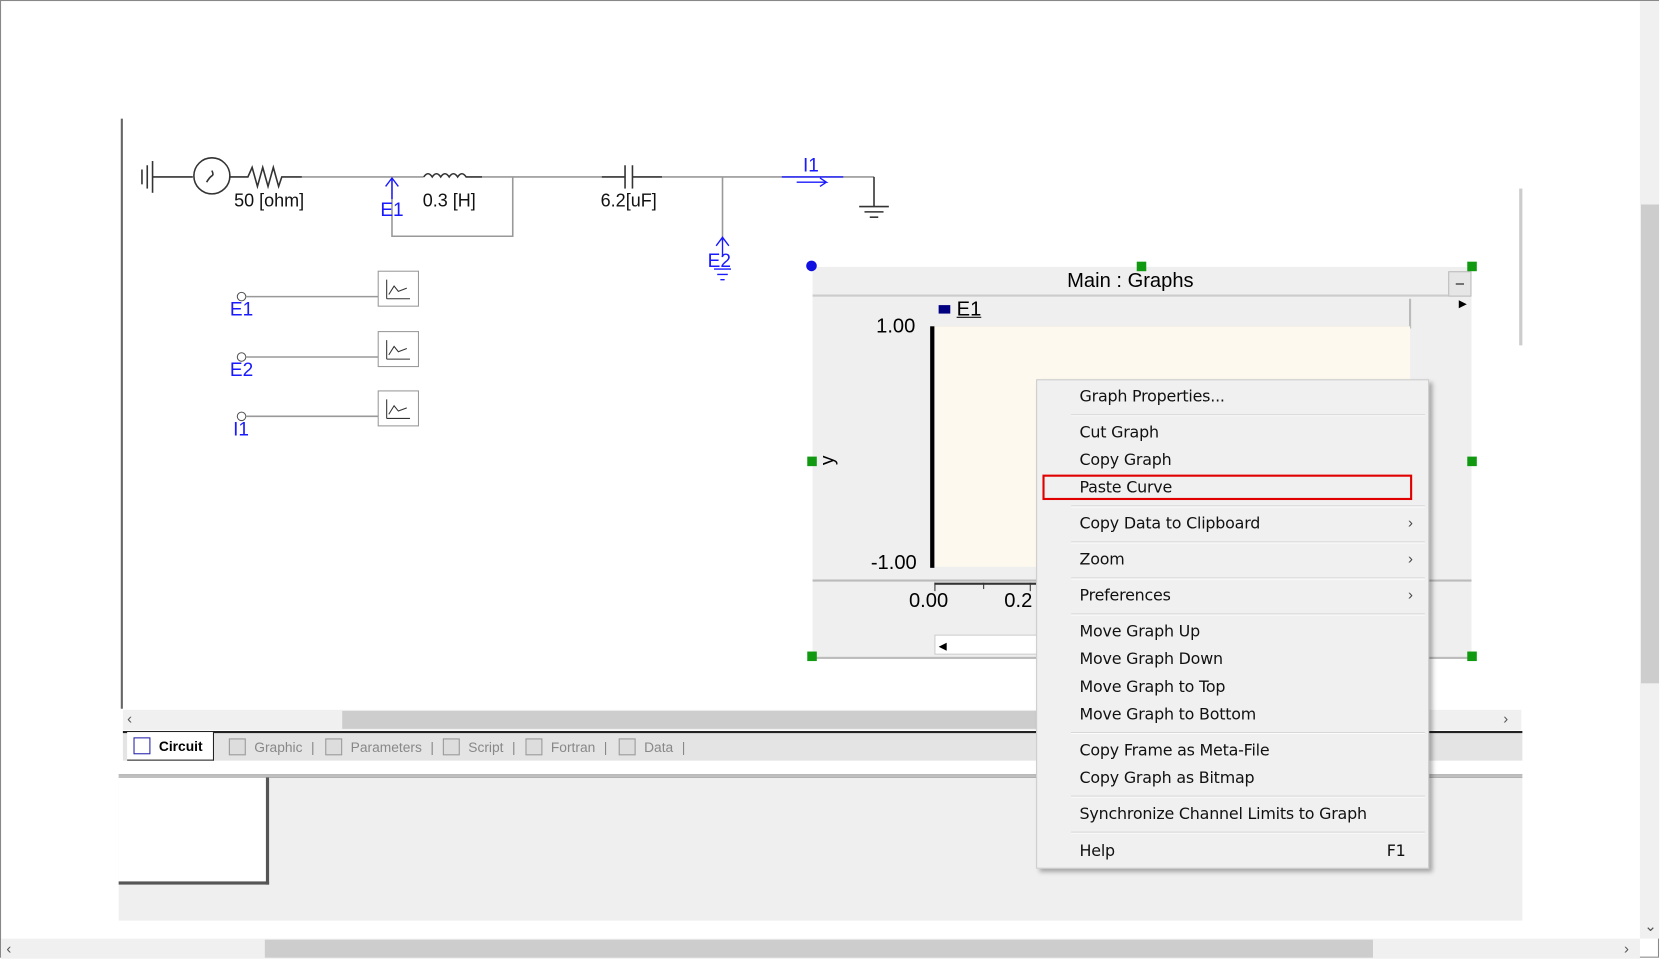 This screenshot has width=1661, height=960. What do you see at coordinates (1521, 267) in the screenshot?
I see `canvas-vscroll-thumb` at bounding box center [1521, 267].